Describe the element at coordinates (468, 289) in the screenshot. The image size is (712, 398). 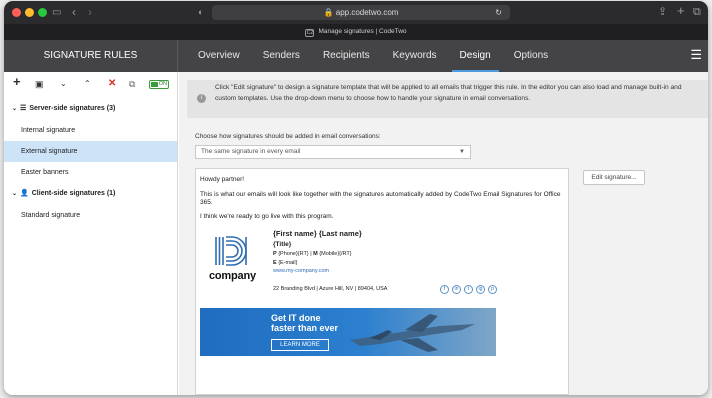
I see `twitter-icon: t` at that location.